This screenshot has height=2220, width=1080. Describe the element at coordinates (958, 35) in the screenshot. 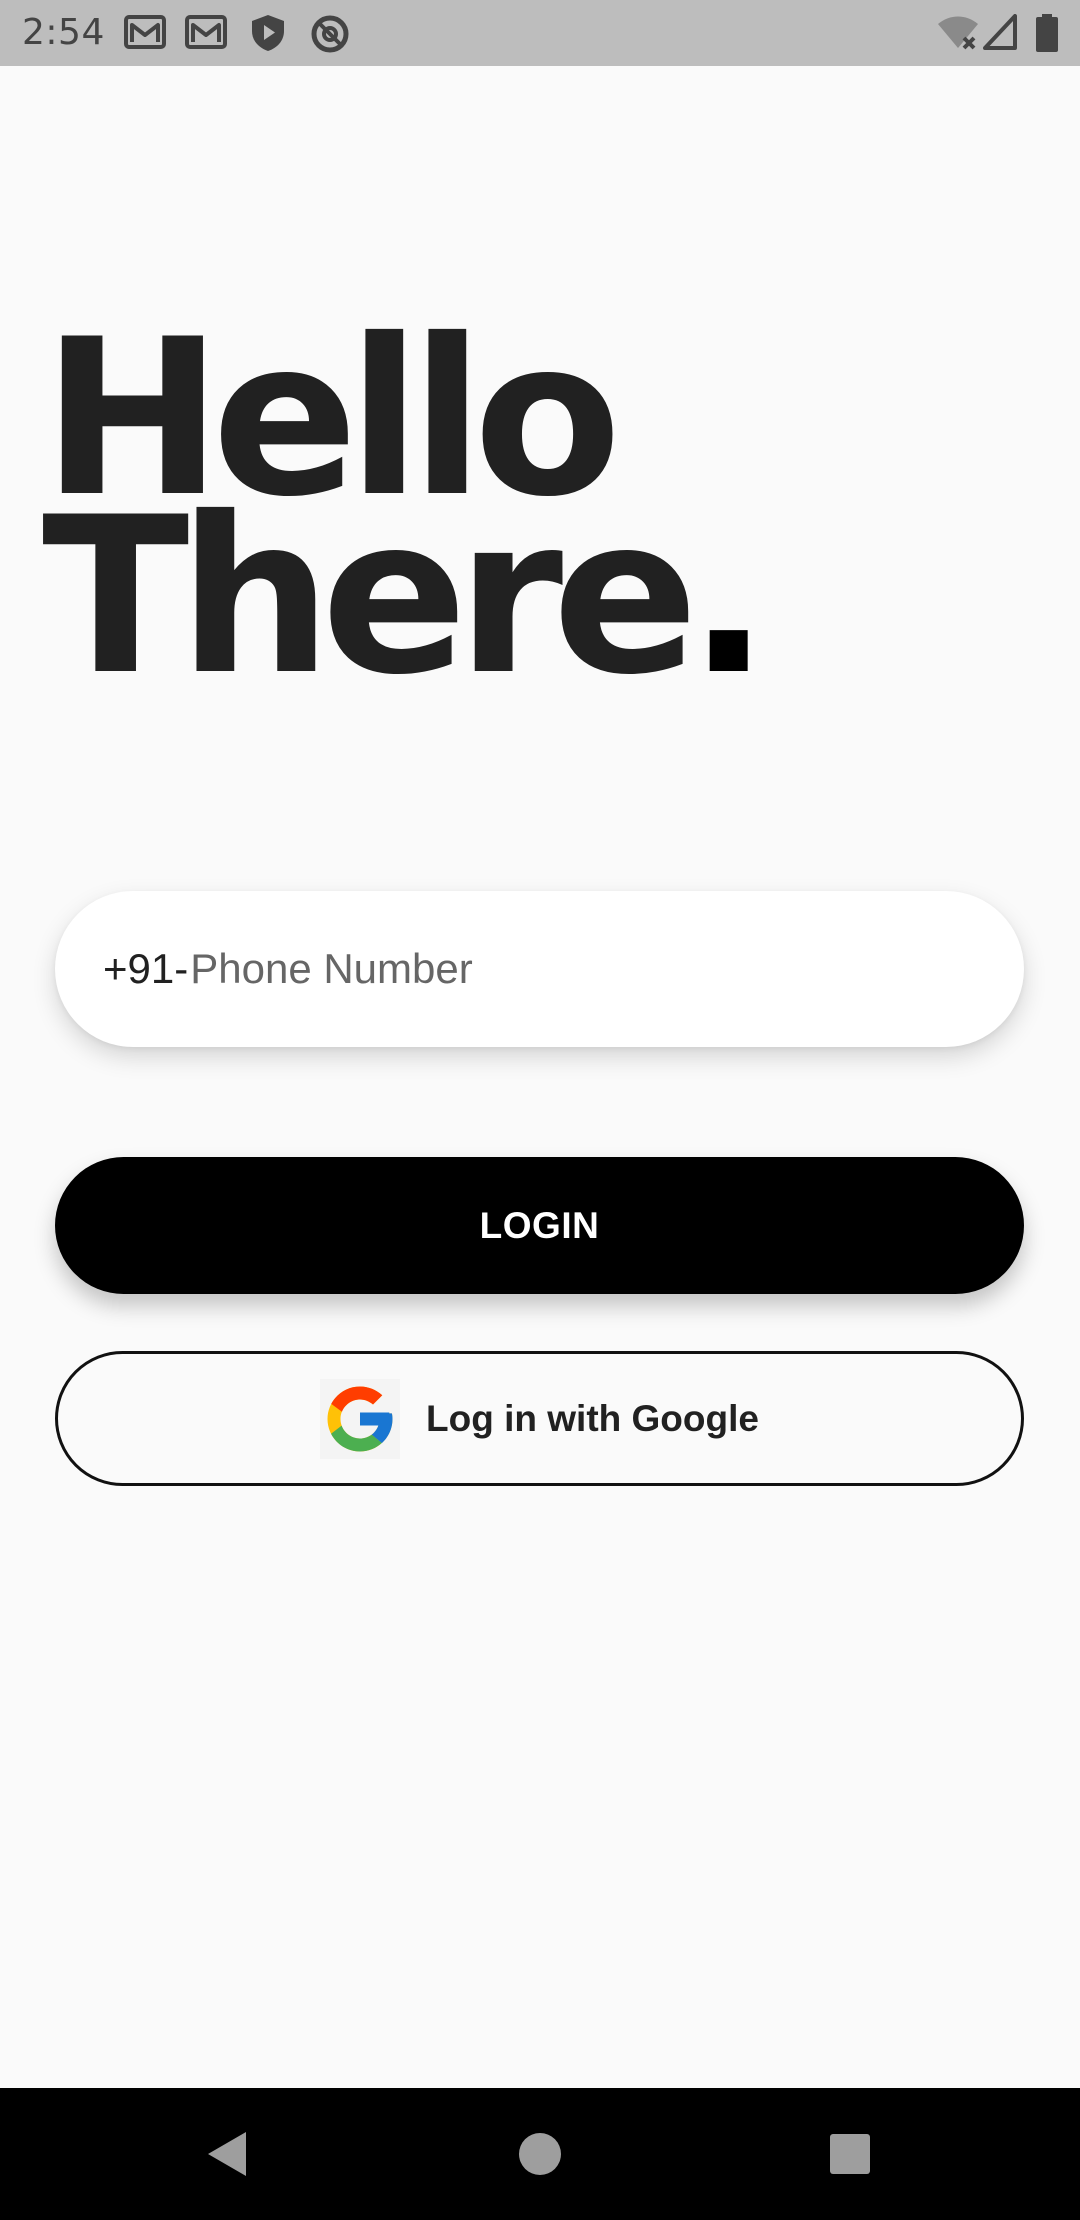

I see `wifi-off-icon` at that location.